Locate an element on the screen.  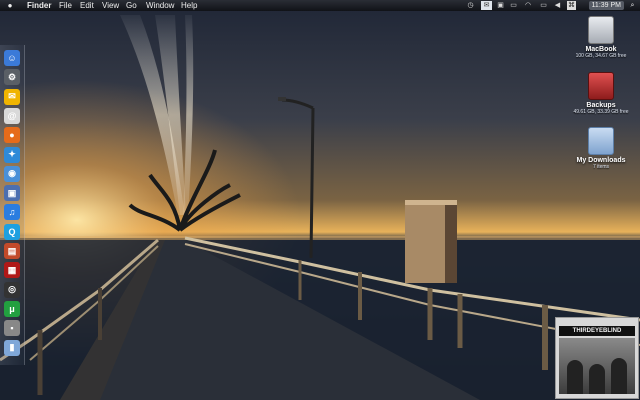
dock-item-utility: ▪ is located at coordinates (12, 328).